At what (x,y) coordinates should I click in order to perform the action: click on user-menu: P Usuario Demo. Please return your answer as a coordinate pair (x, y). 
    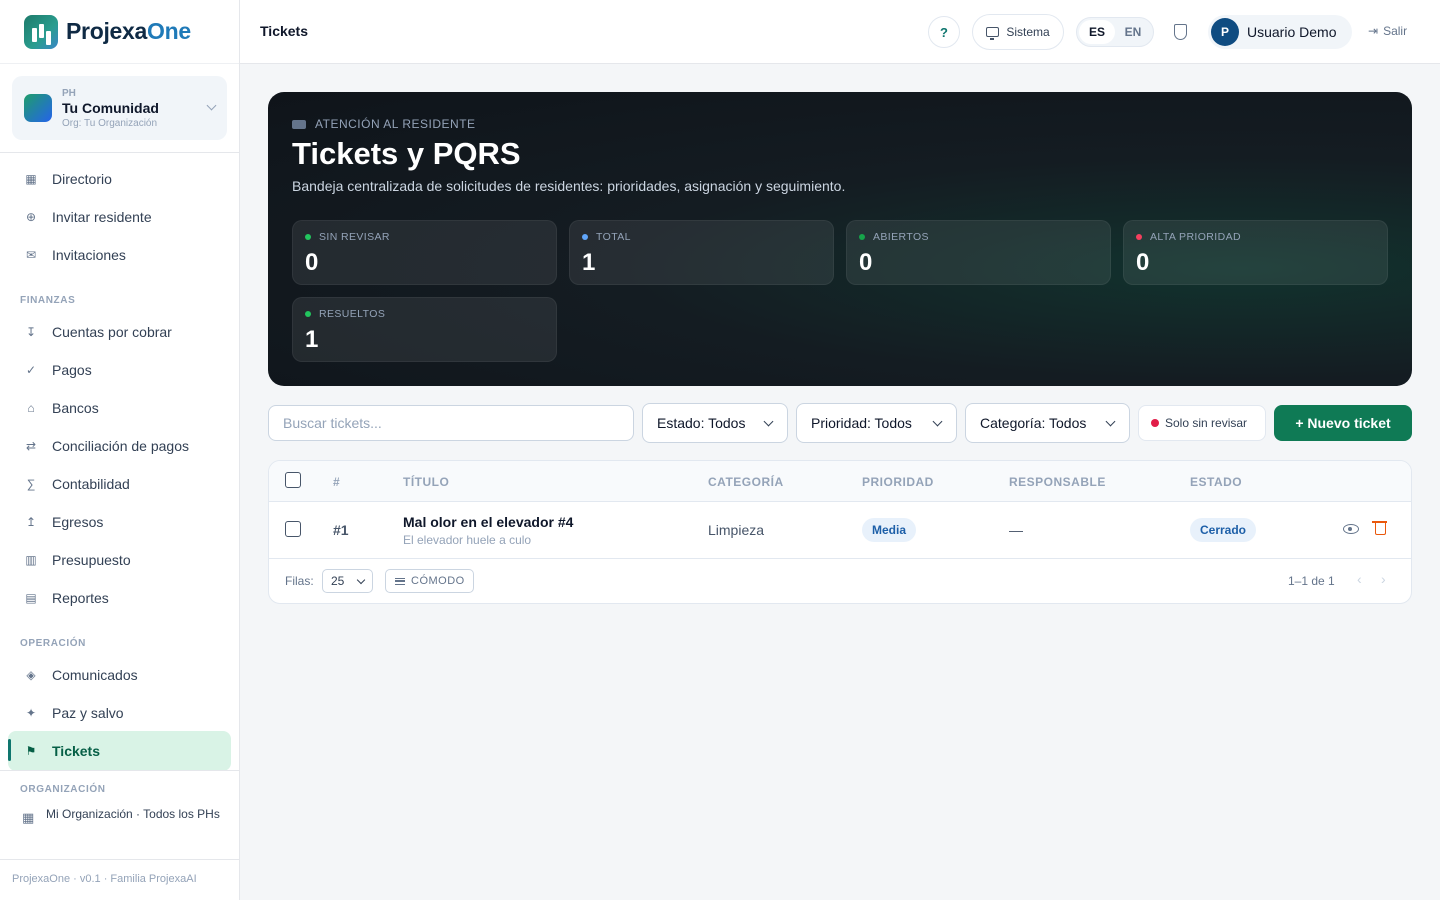
    Looking at the image, I should click on (1280, 32).